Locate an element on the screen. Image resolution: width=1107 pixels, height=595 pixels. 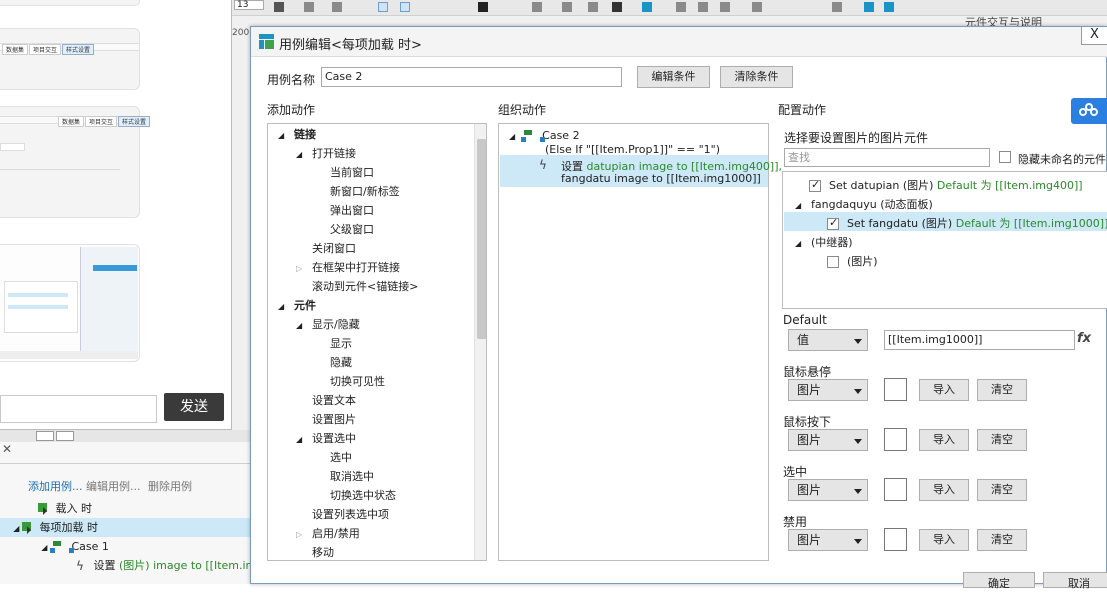
tree-item: 新窗口/新标签 is located at coordinates (357, 191).